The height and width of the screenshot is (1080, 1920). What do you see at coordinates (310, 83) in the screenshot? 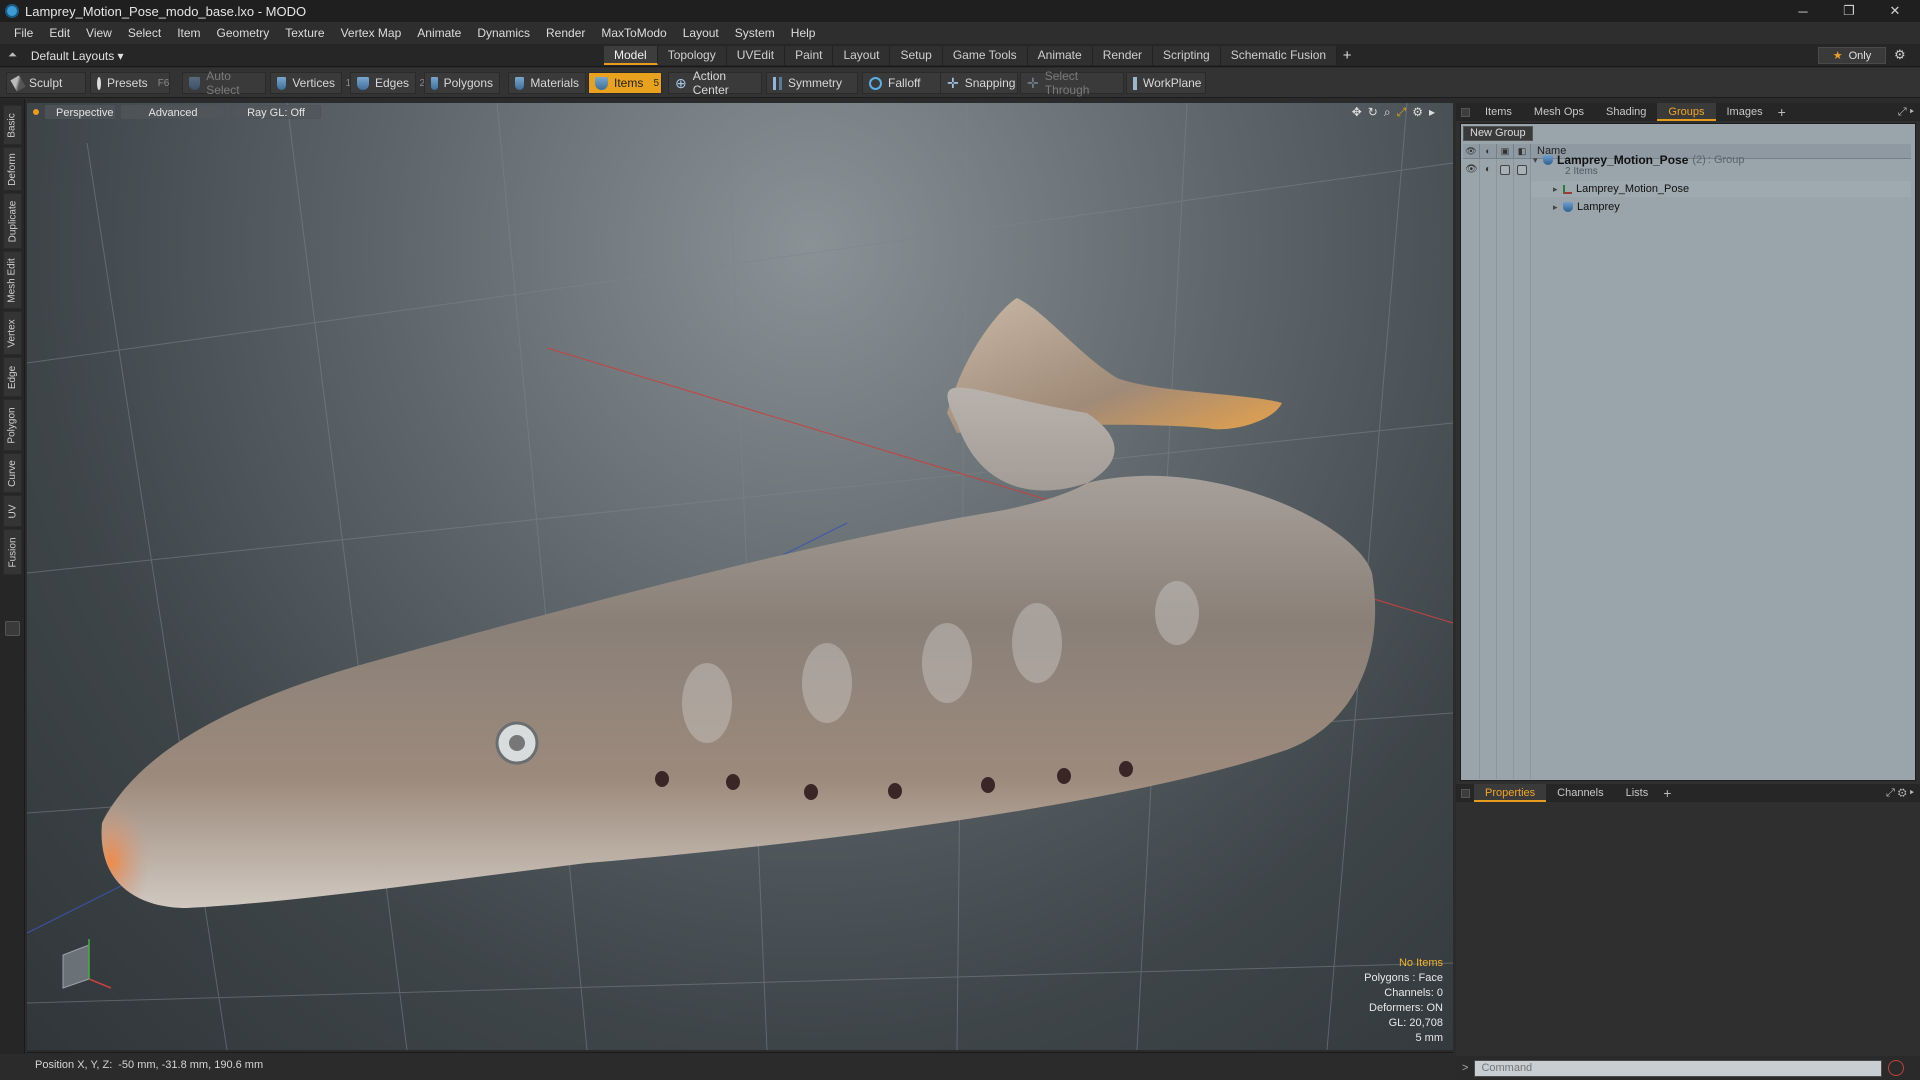
I see `vertices-button: Vertices 1` at bounding box center [310, 83].